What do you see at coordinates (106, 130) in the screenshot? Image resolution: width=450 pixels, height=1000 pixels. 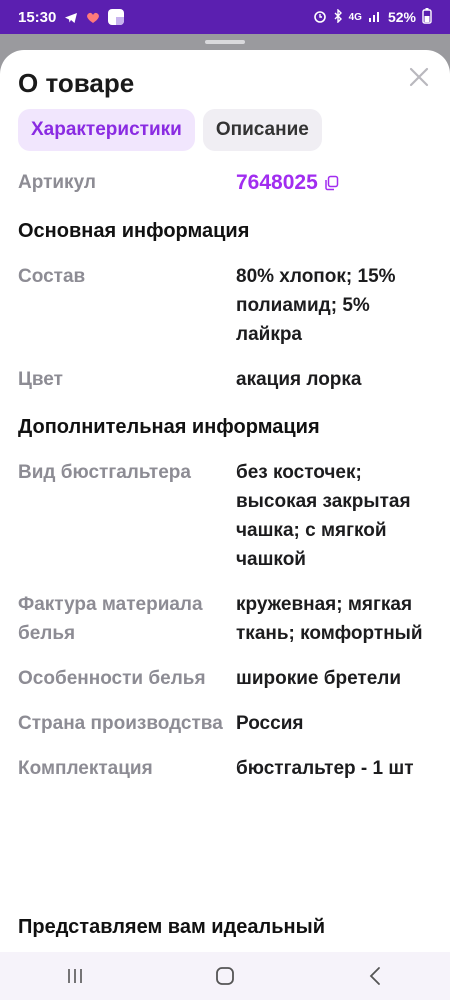 I see `tab-characteristics: Характеристики` at bounding box center [106, 130].